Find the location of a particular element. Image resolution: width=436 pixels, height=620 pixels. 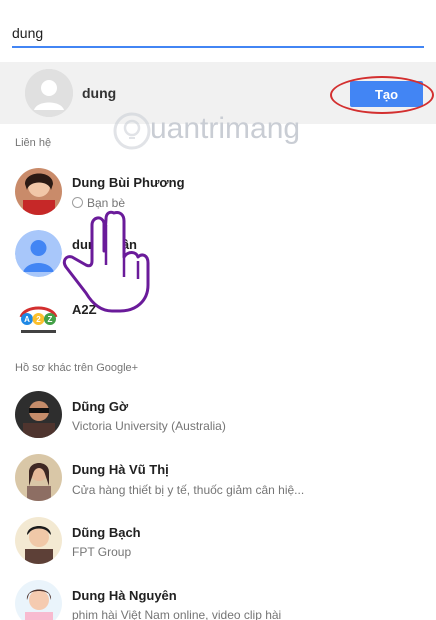

contact-circle: Bạn bè is located at coordinates (98, 203).